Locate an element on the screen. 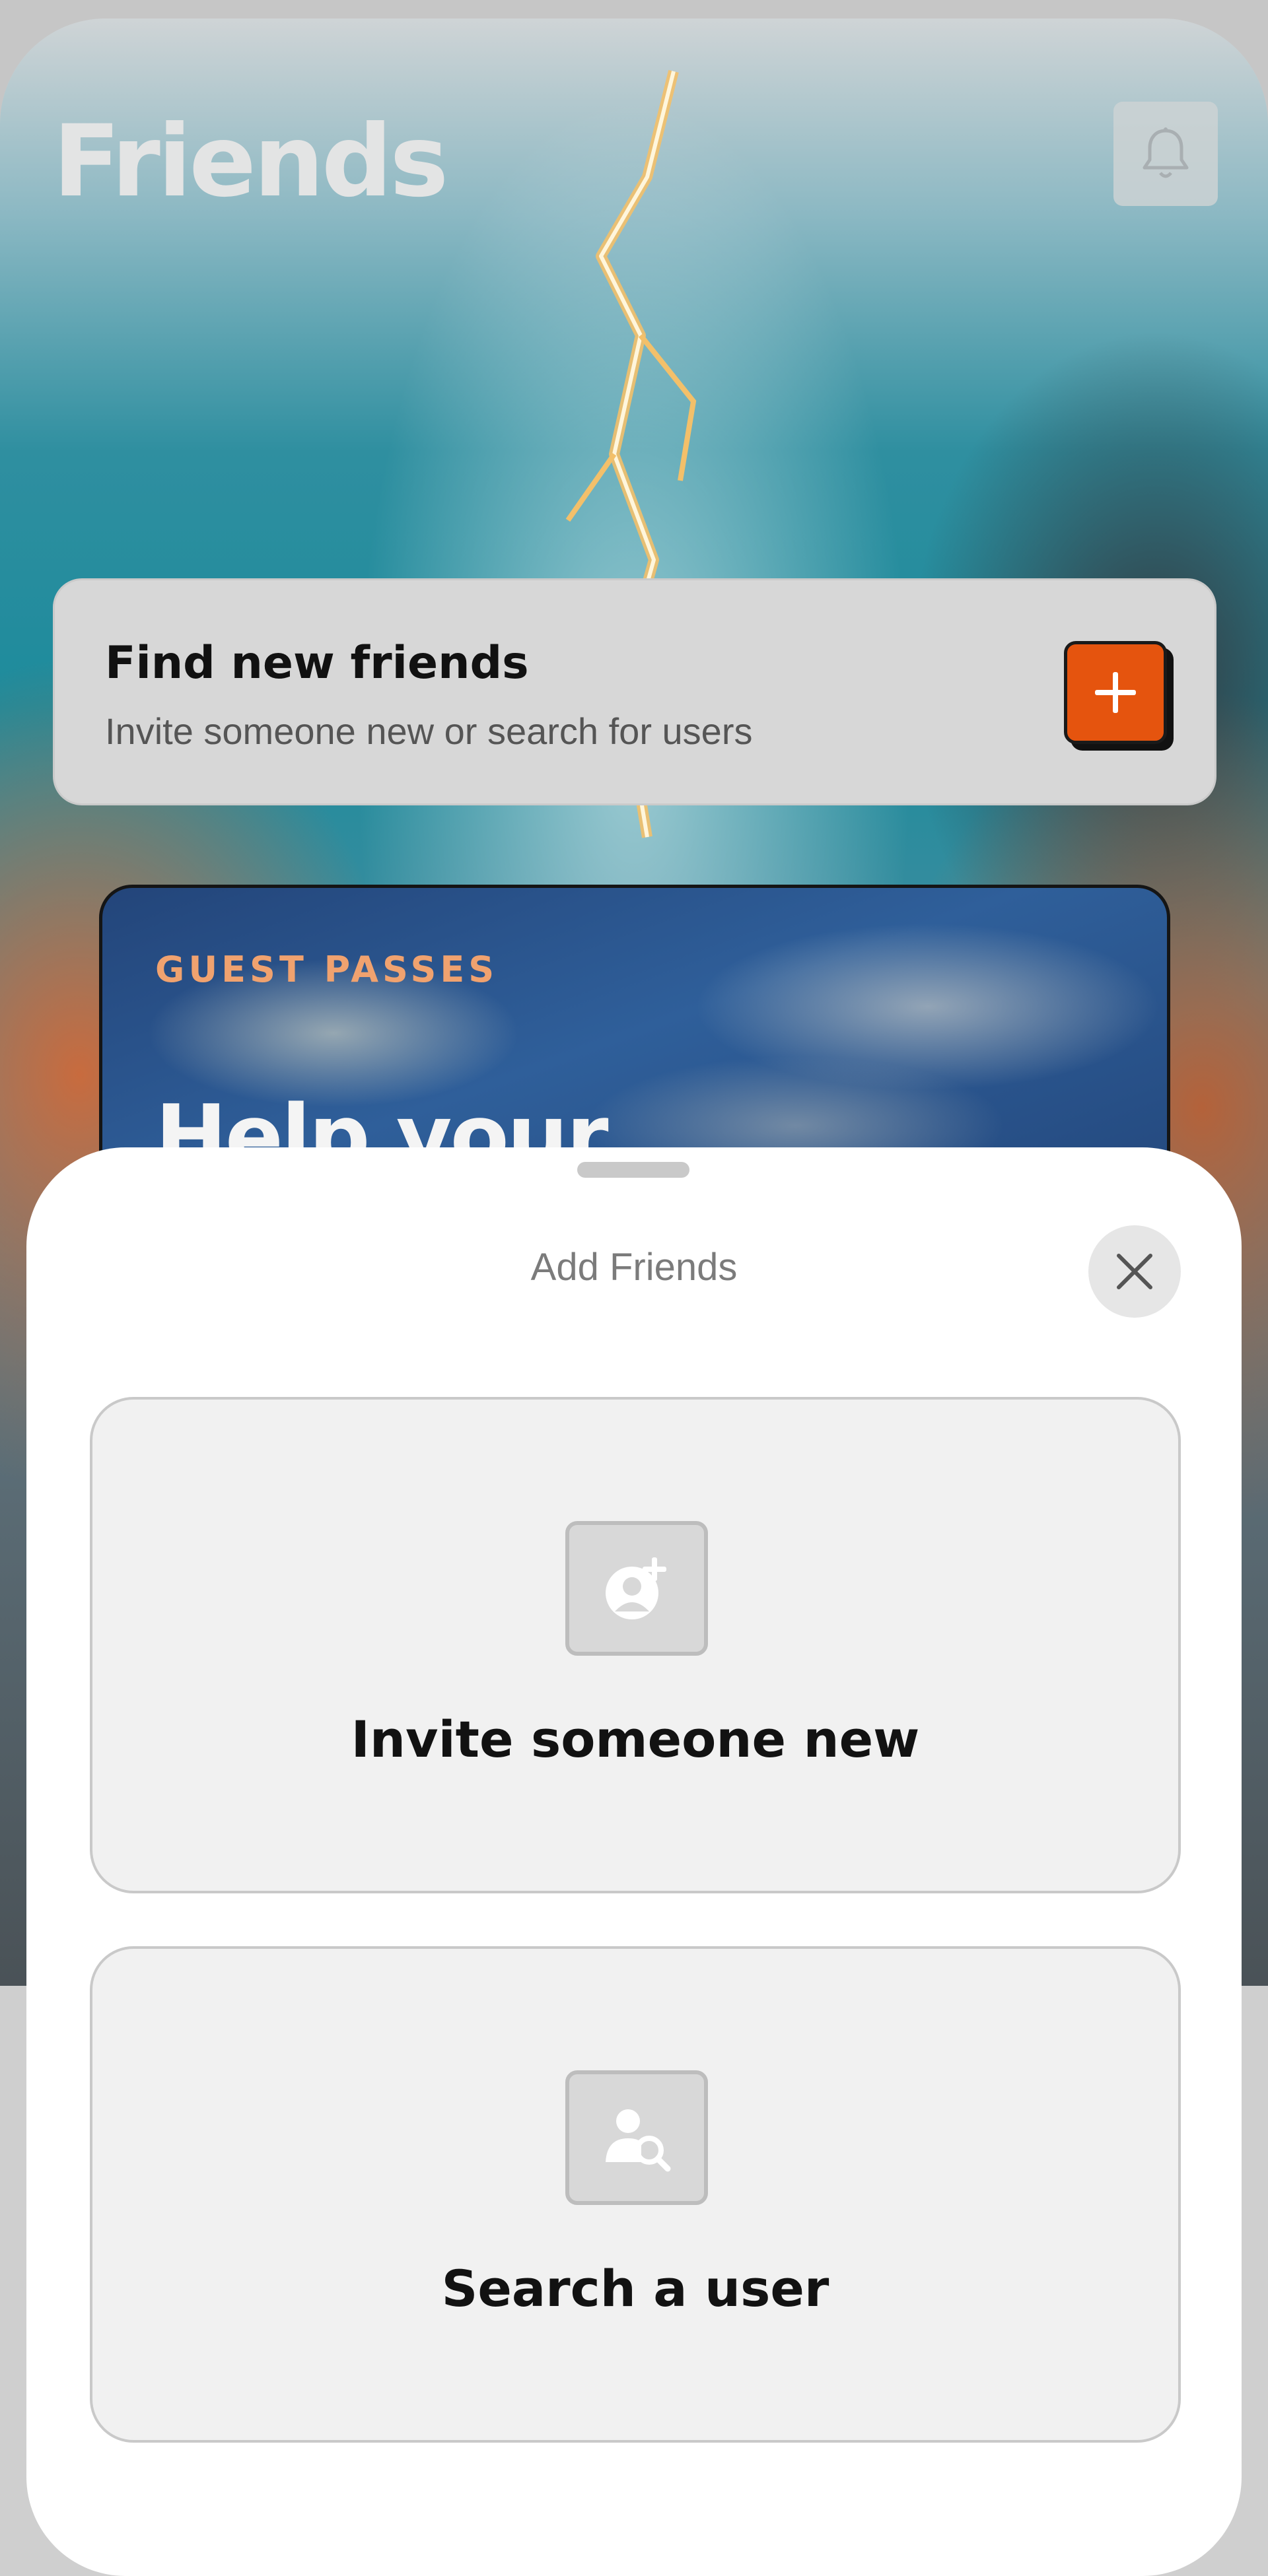 This screenshot has width=1268, height=2576. search-option-label: Search a user is located at coordinates (635, 2288).